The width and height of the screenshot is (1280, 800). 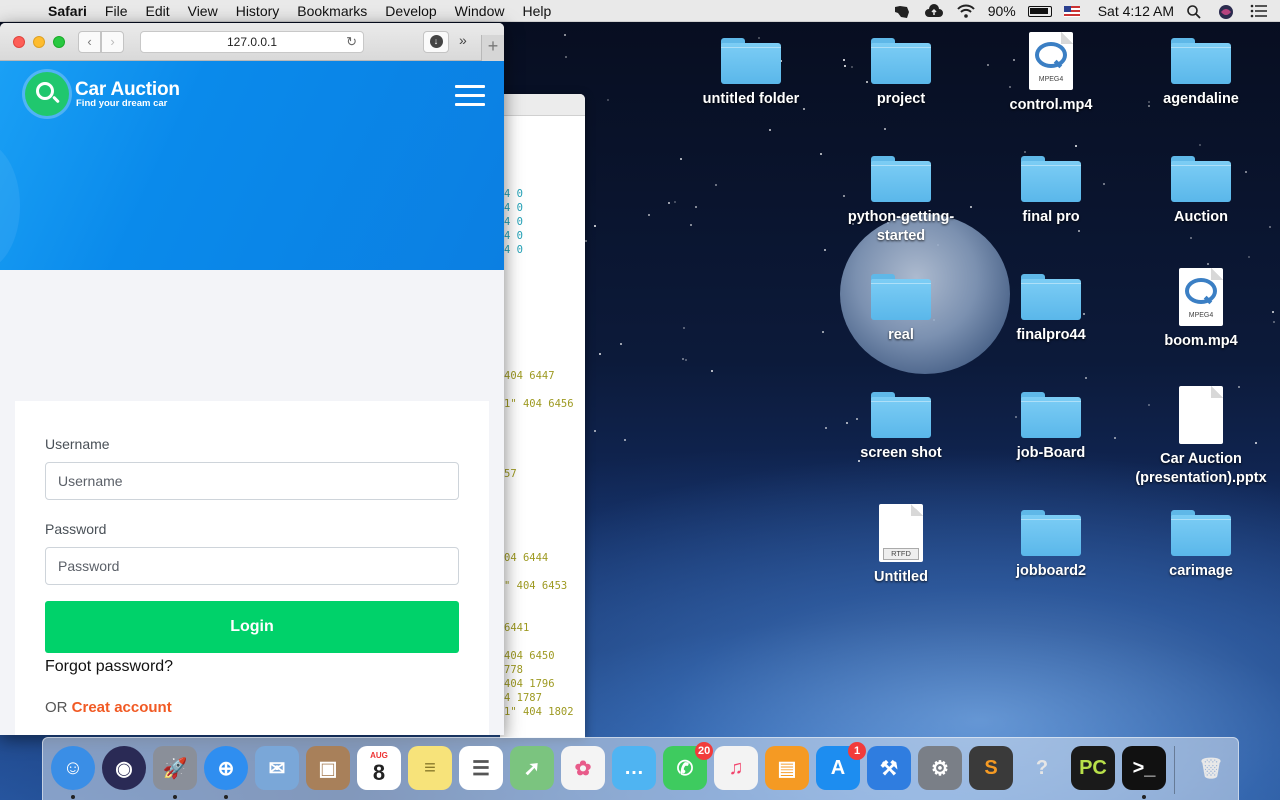 I want to click on login-button: Login, so click(x=252, y=627).